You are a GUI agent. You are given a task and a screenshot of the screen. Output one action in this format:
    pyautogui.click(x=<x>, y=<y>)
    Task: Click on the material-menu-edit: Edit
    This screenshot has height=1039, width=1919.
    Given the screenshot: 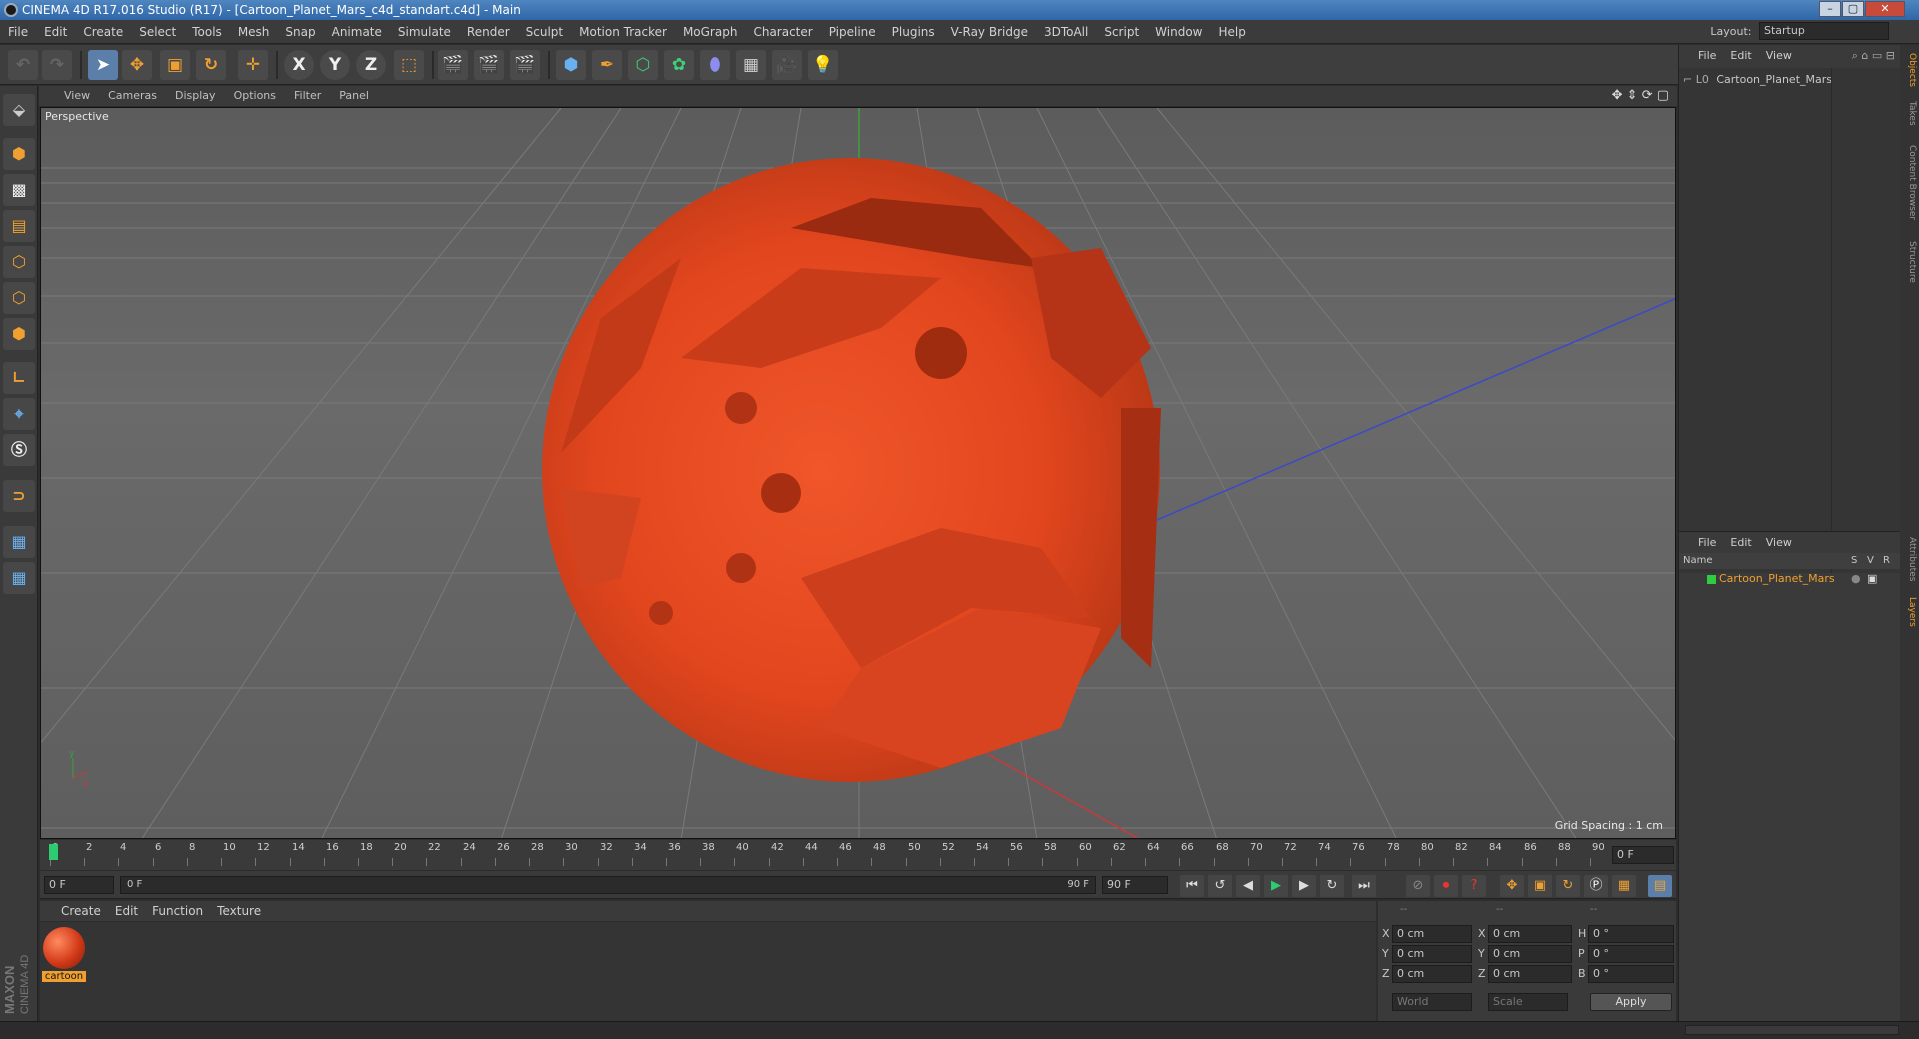 What is the action you would take?
    pyautogui.click(x=126, y=911)
    